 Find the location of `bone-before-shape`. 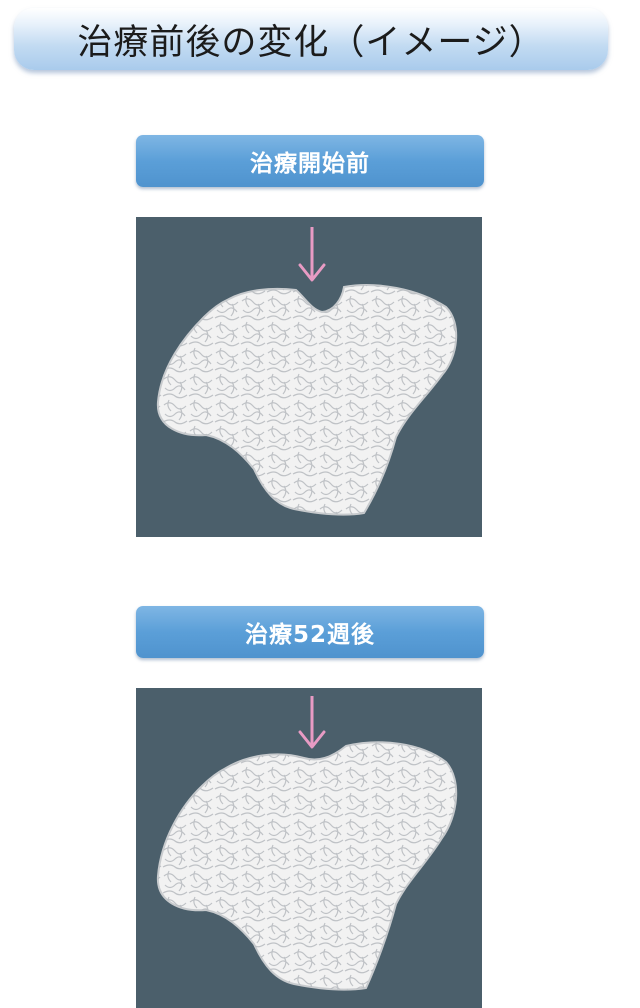

bone-before-shape is located at coordinates (307, 400).